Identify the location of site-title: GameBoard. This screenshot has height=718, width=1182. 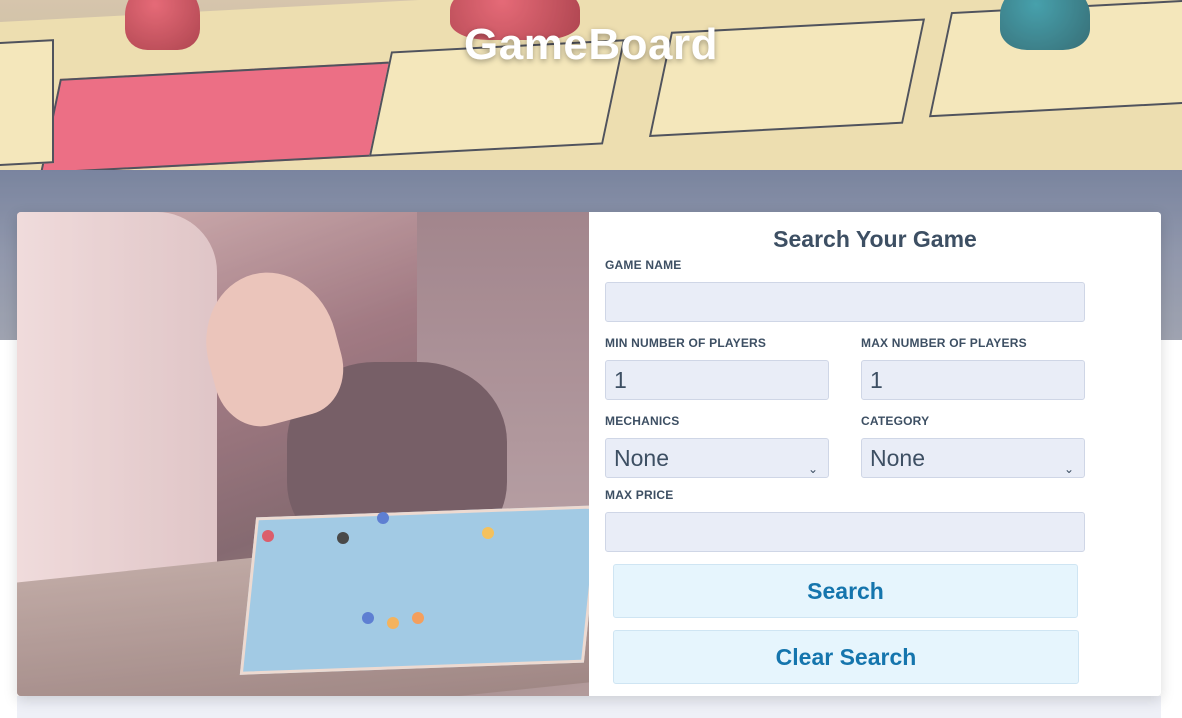
(591, 45).